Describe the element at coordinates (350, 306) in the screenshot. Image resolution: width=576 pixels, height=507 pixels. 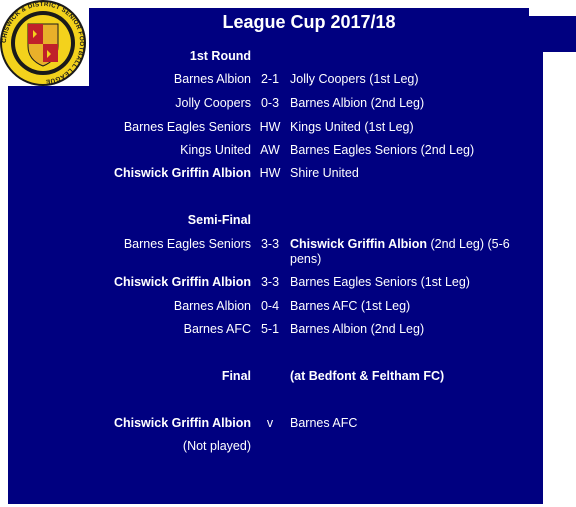
I see `away-team: Barnes AFC (1st Leg)` at that location.